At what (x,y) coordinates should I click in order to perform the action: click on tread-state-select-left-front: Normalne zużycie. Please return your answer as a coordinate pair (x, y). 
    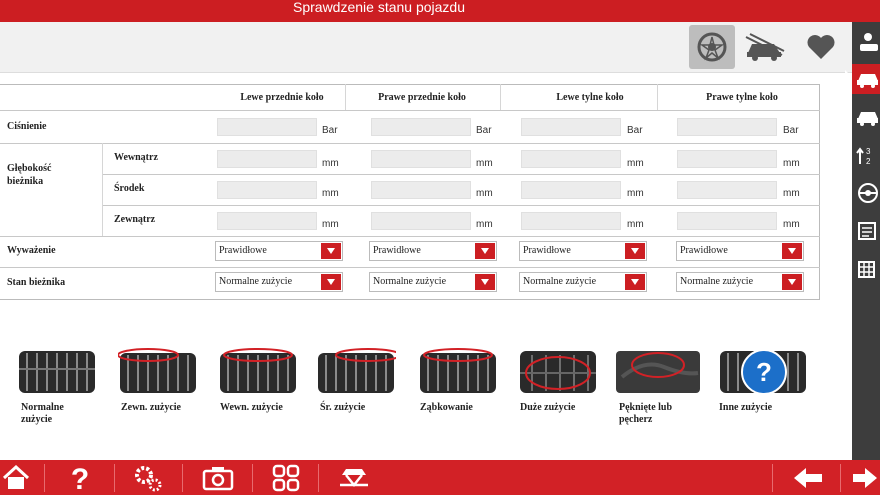
    Looking at the image, I should click on (279, 282).